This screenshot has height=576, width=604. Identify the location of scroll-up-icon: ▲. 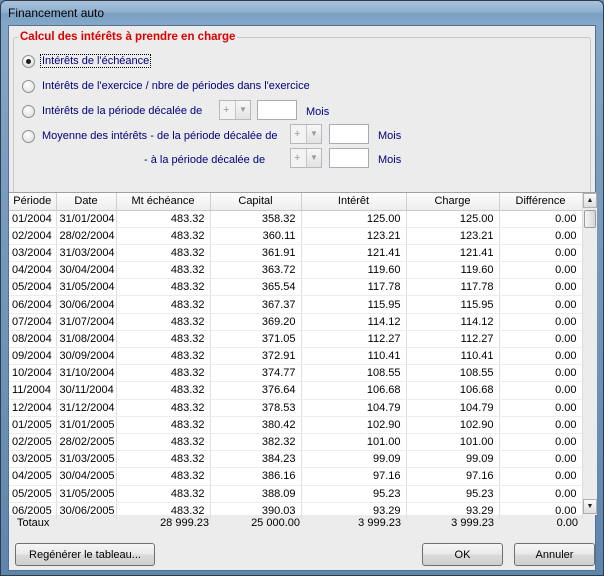
(590, 200).